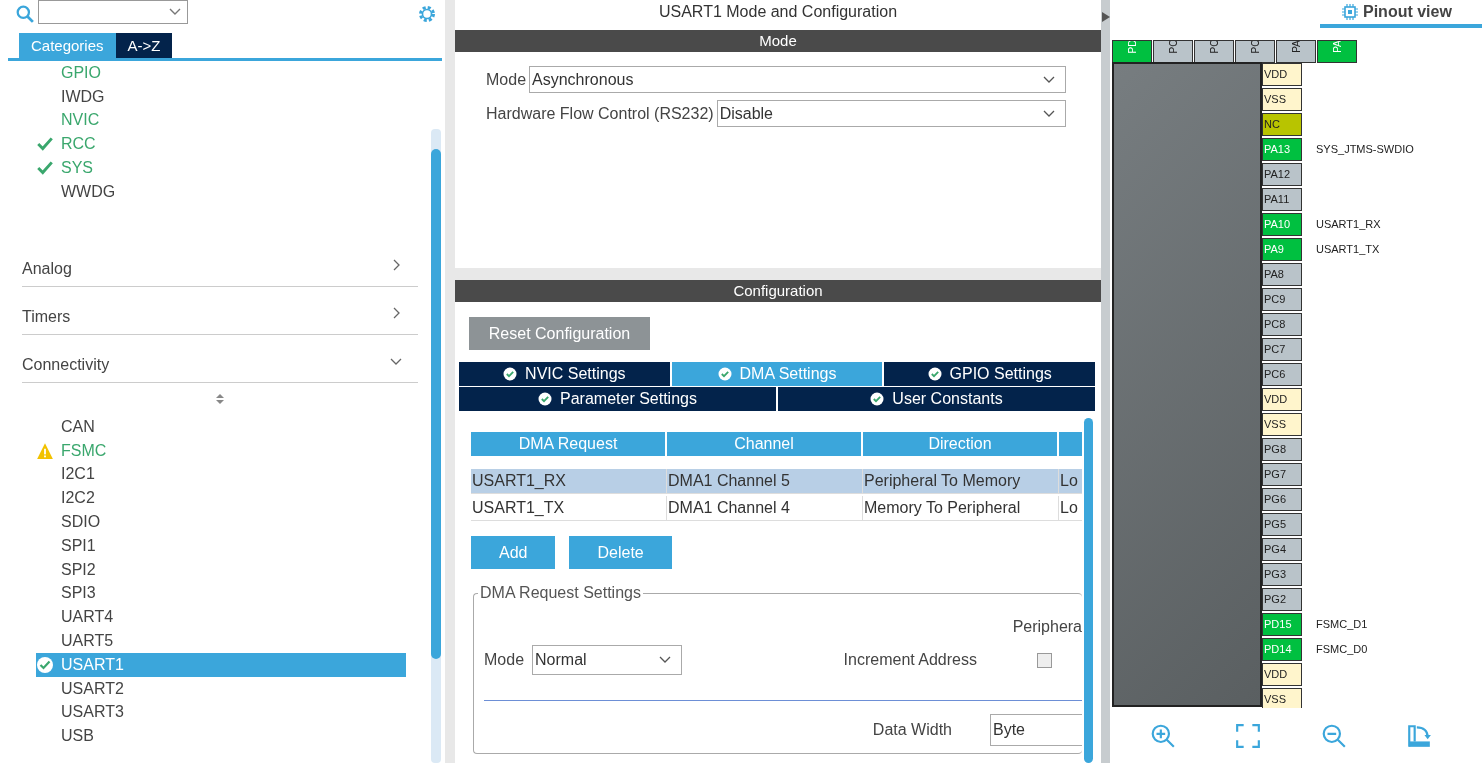 The width and height of the screenshot is (1482, 763). Describe the element at coordinates (600, 113) in the screenshot. I see `field-label: Hardware Flow Control (RS232)` at that location.